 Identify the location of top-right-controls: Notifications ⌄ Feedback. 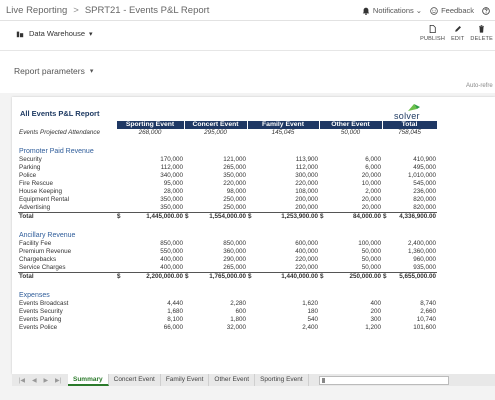
(428, 10).